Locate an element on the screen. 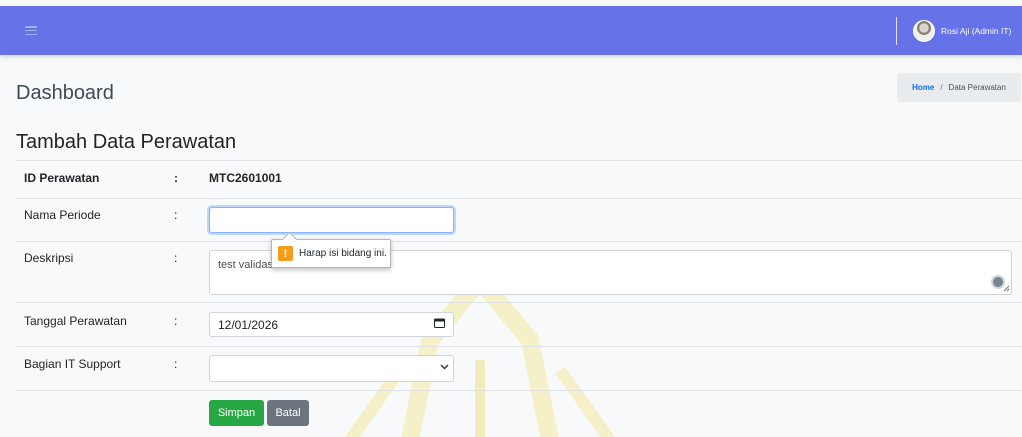  breadcrumb: Home / Data Perawatan is located at coordinates (959, 87).